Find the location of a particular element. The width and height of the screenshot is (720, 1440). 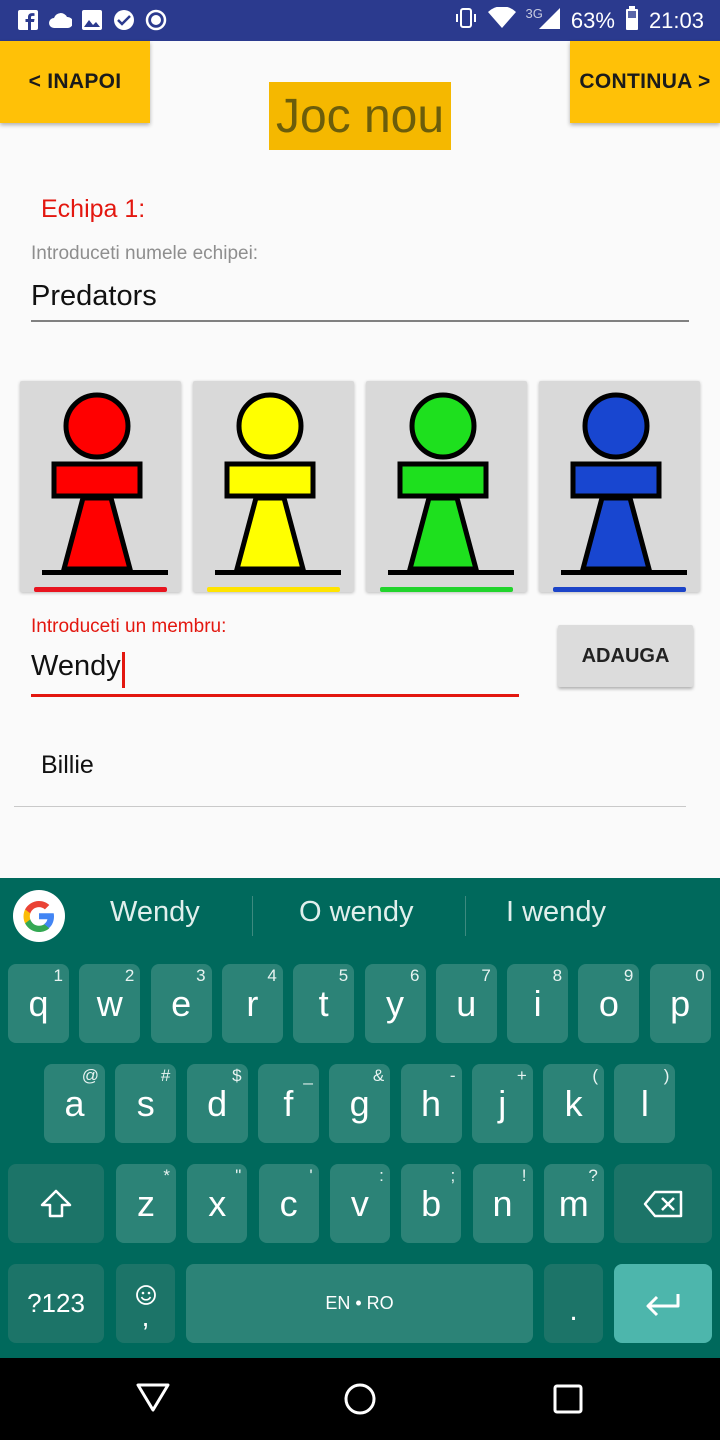

key-label: j is located at coordinates (502, 1103).